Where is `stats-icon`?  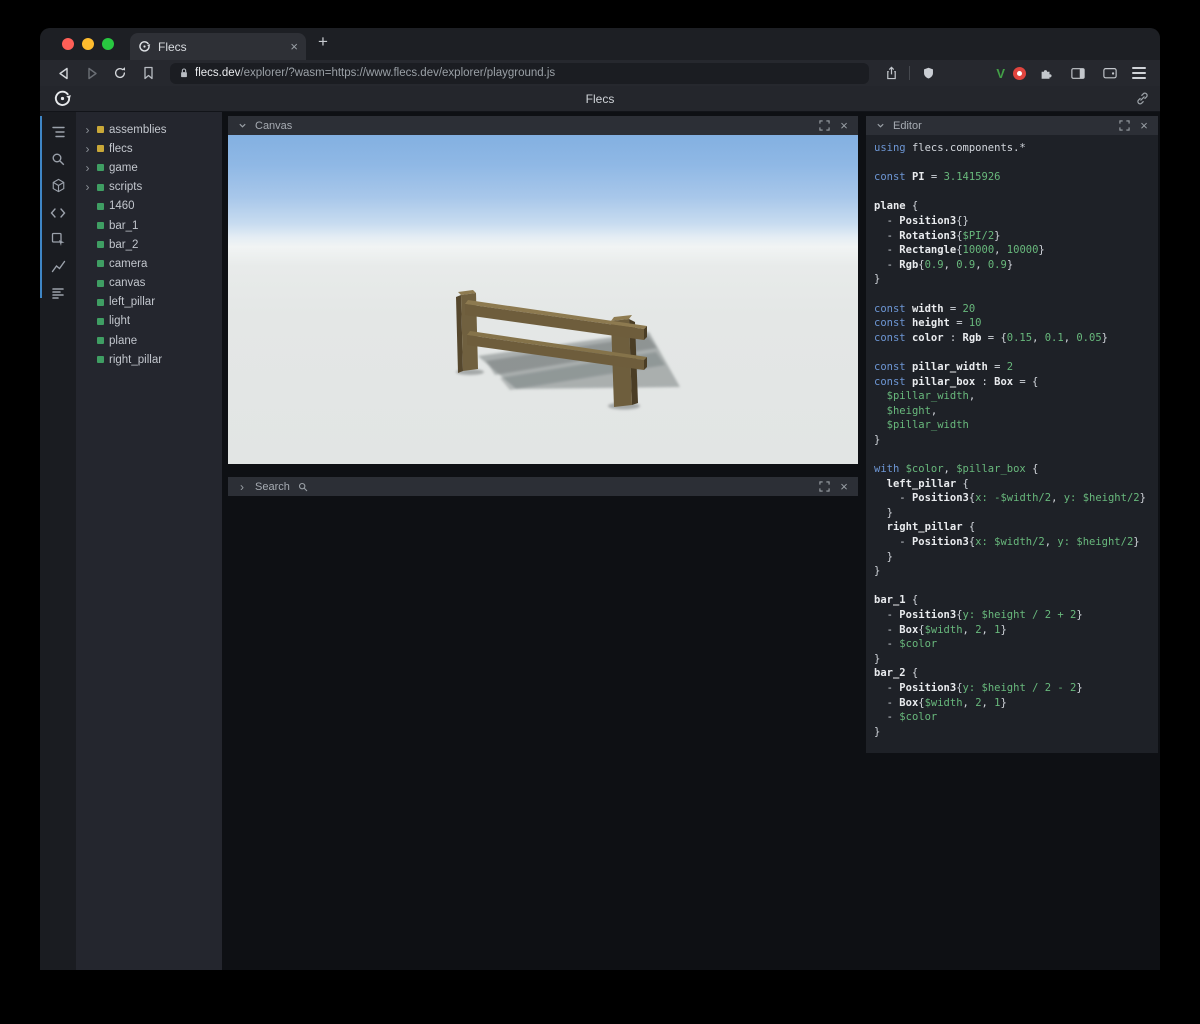 stats-icon is located at coordinates (58, 293).